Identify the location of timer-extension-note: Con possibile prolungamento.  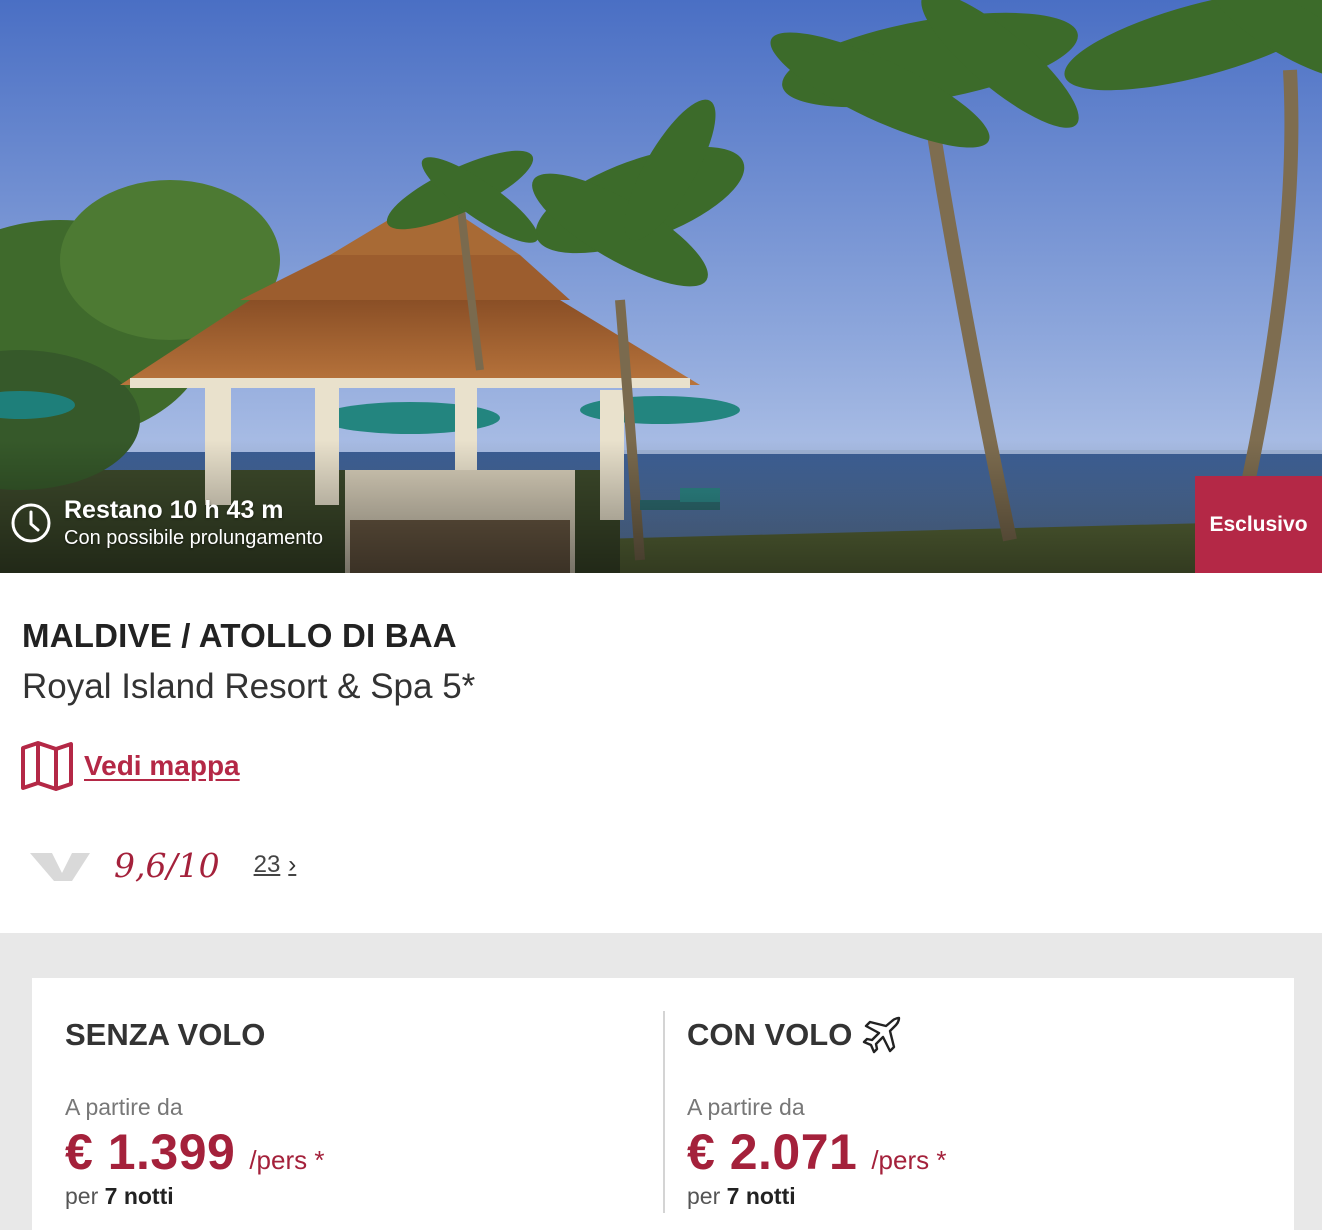
(194, 537).